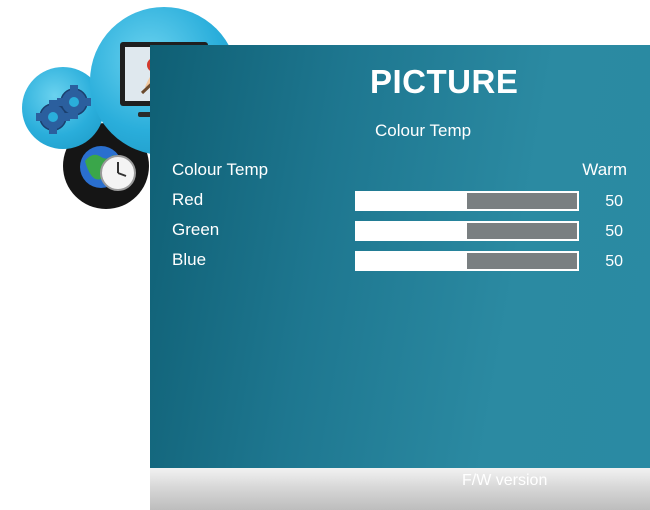 The image size is (650, 510). Describe the element at coordinates (188, 199) in the screenshot. I see `red-label: Red` at that location.